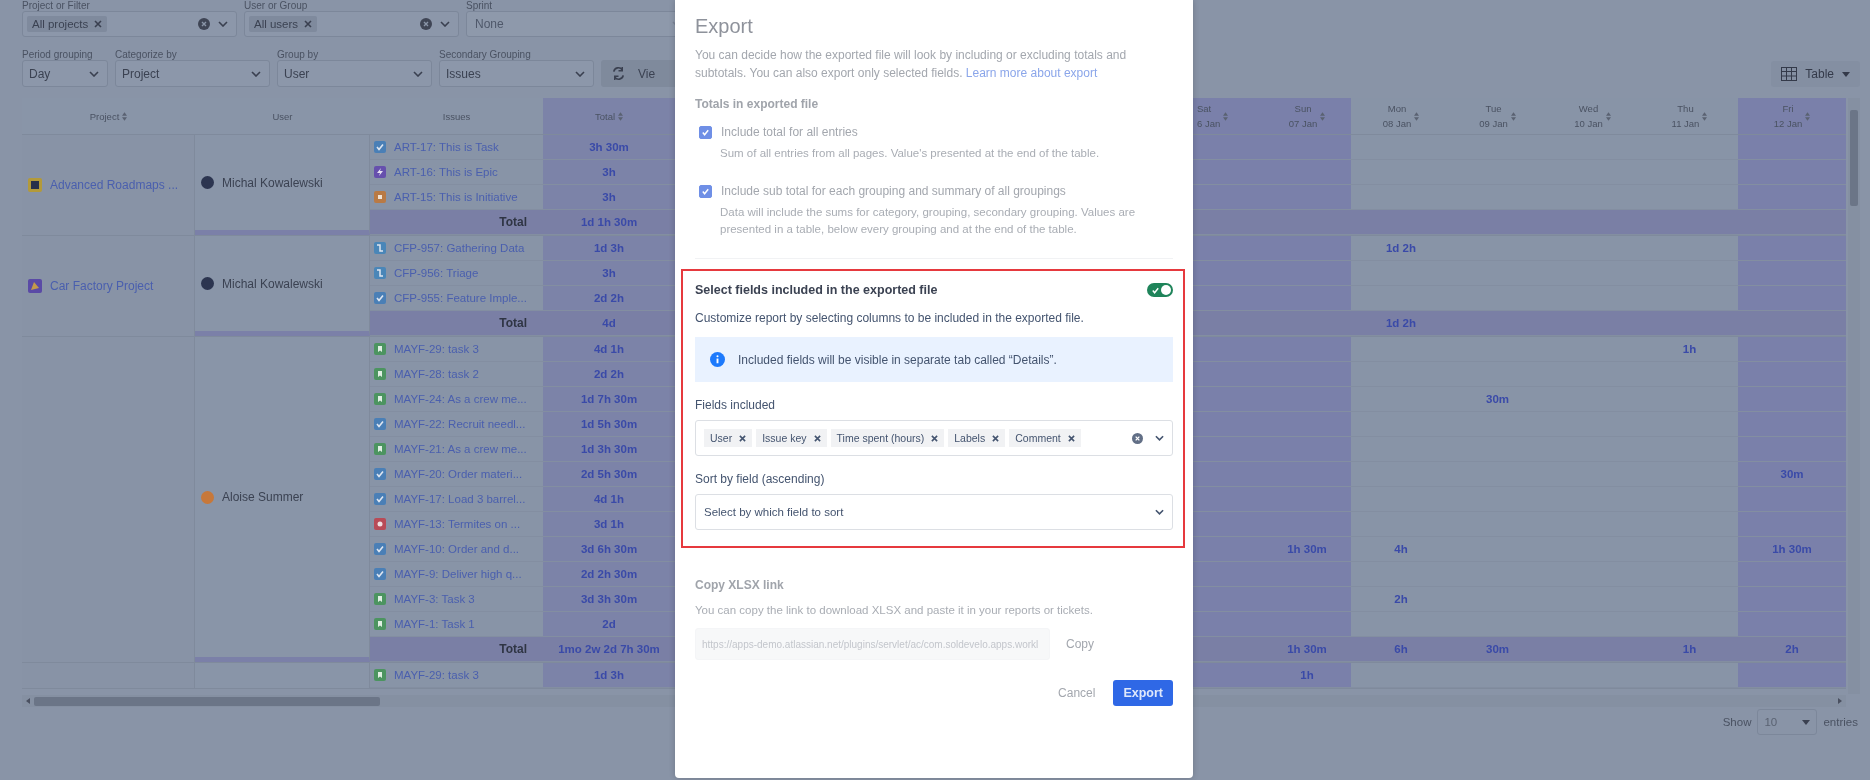 Image resolution: width=1870 pixels, height=780 pixels. I want to click on option-description: Data will include the sums for category, grouping, secondary grouping. Values are presented in a table, below every grouping and at the end of the table., so click(928, 221).